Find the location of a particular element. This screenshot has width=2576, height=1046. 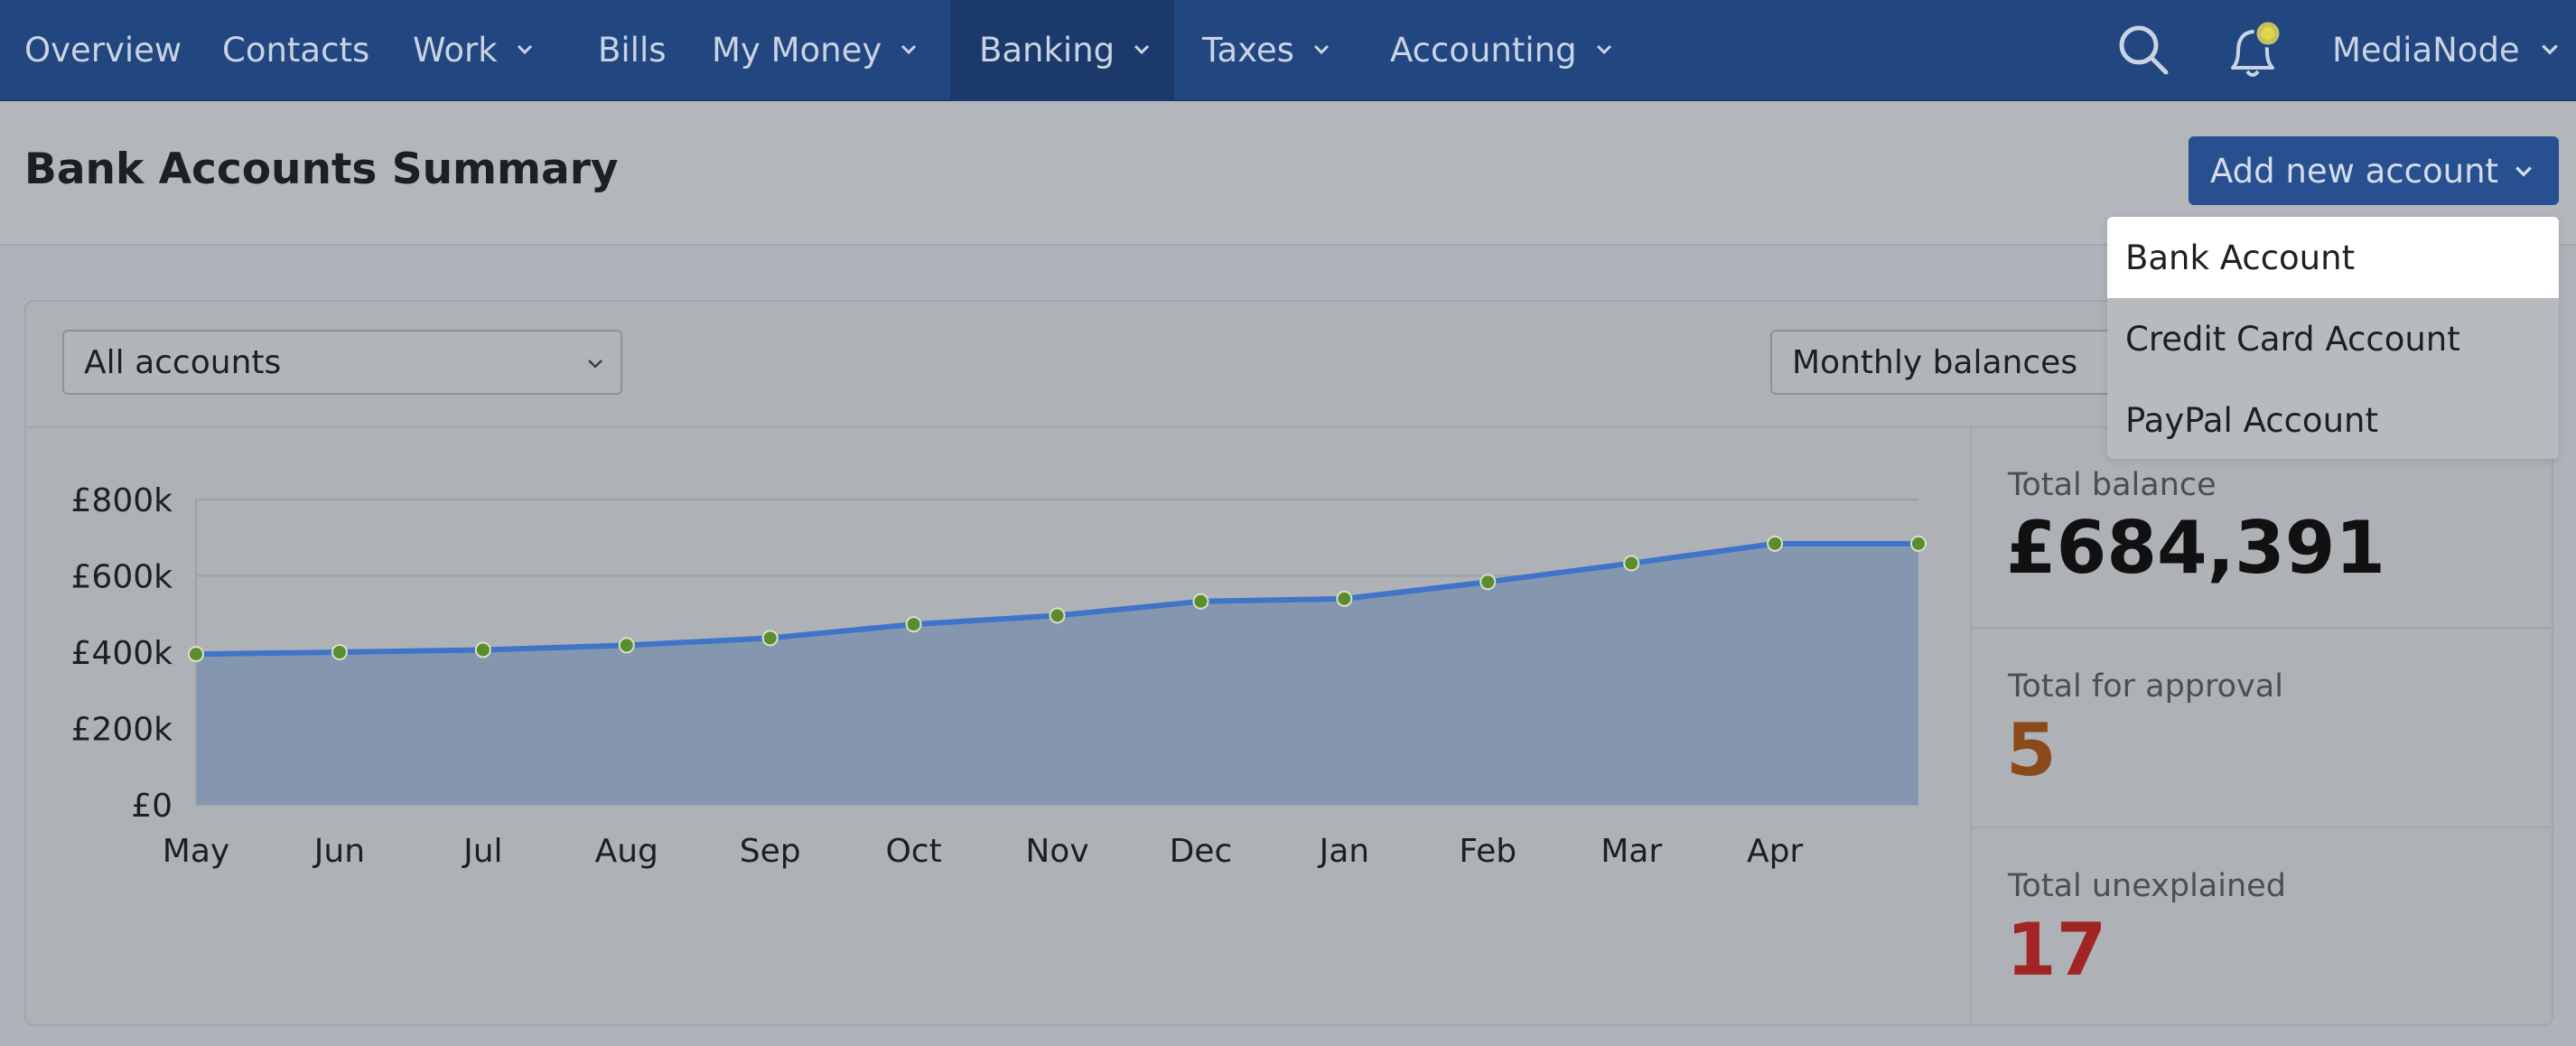

x-tick-label: Jun is located at coordinates (339, 851).